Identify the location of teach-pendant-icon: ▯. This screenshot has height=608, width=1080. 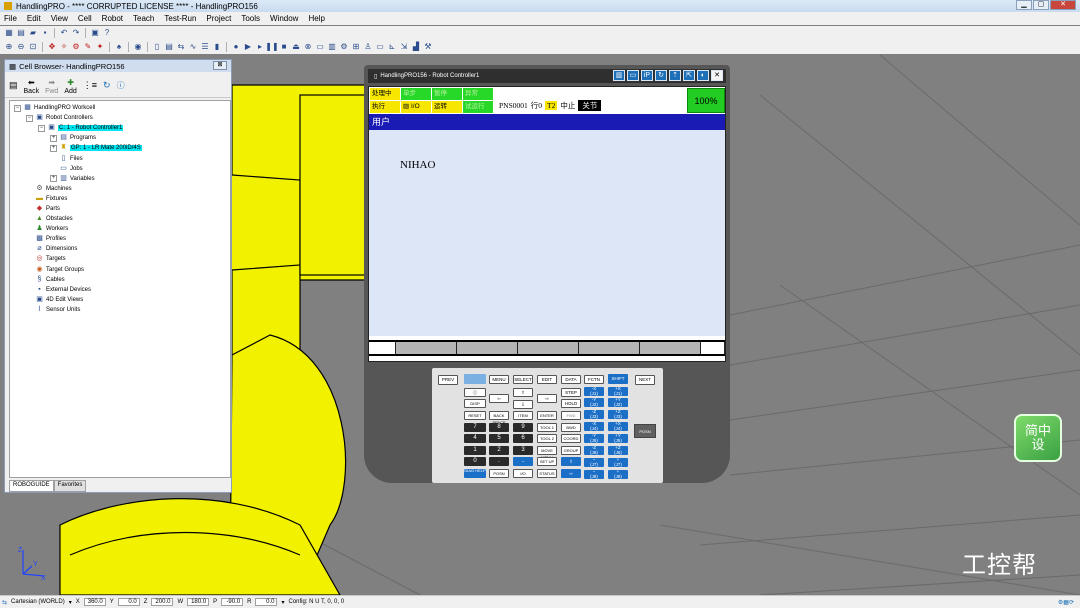
(157, 47).